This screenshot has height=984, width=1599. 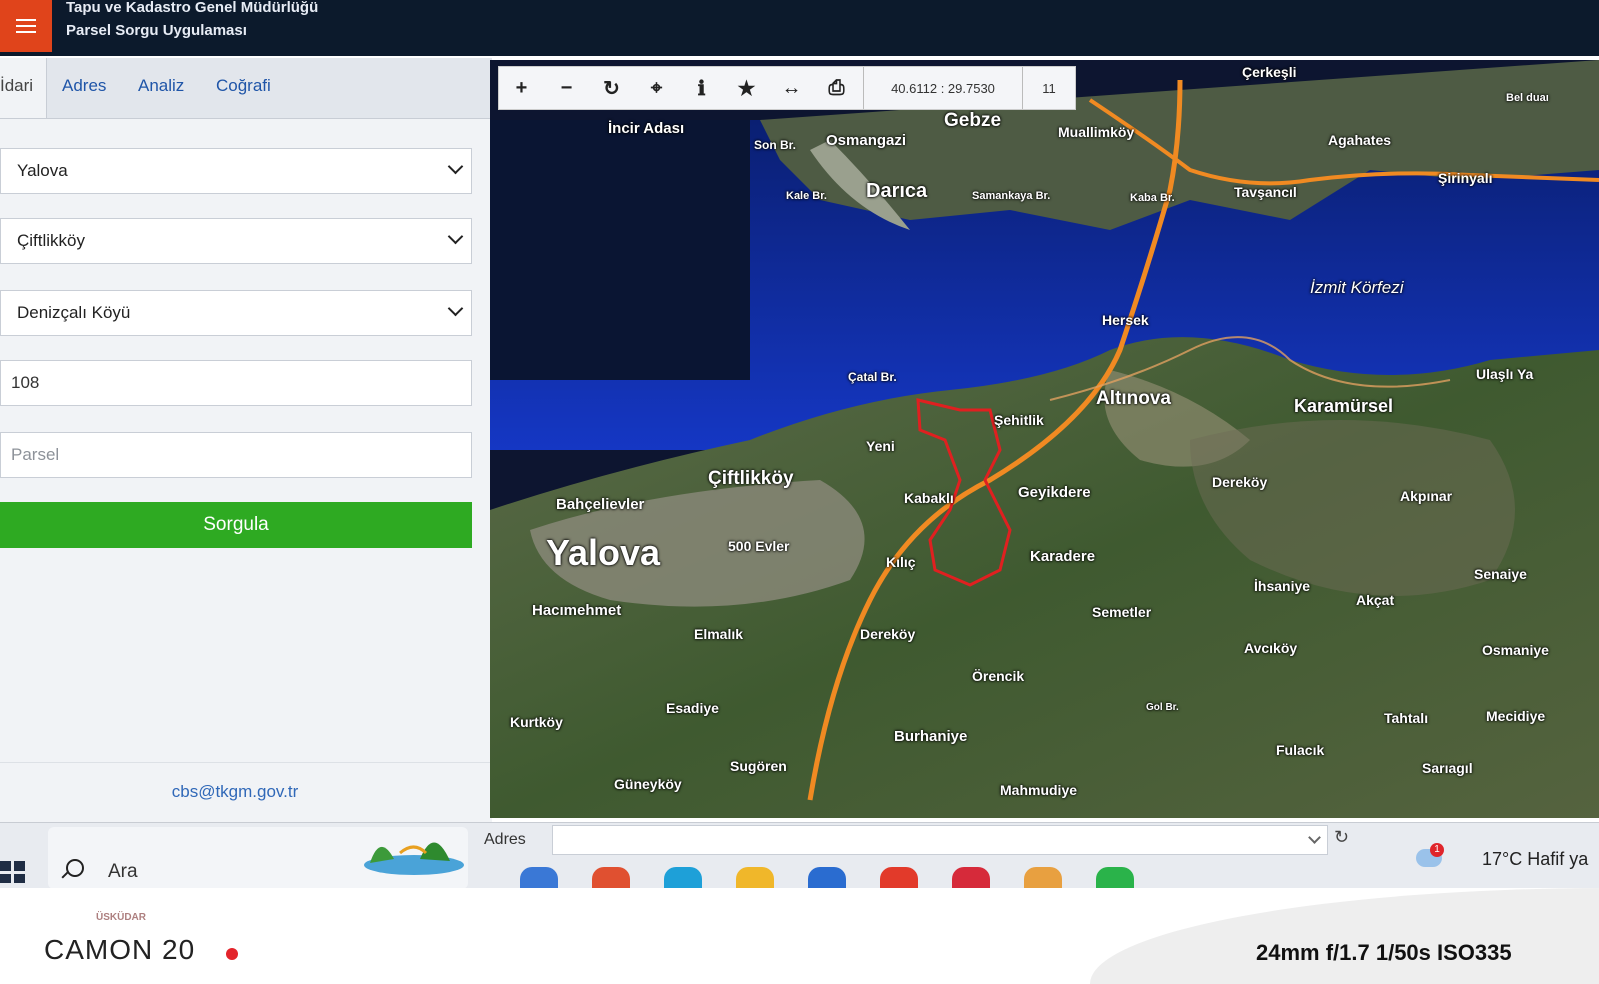 I want to click on measure-icon: ↔, so click(x=791, y=88).